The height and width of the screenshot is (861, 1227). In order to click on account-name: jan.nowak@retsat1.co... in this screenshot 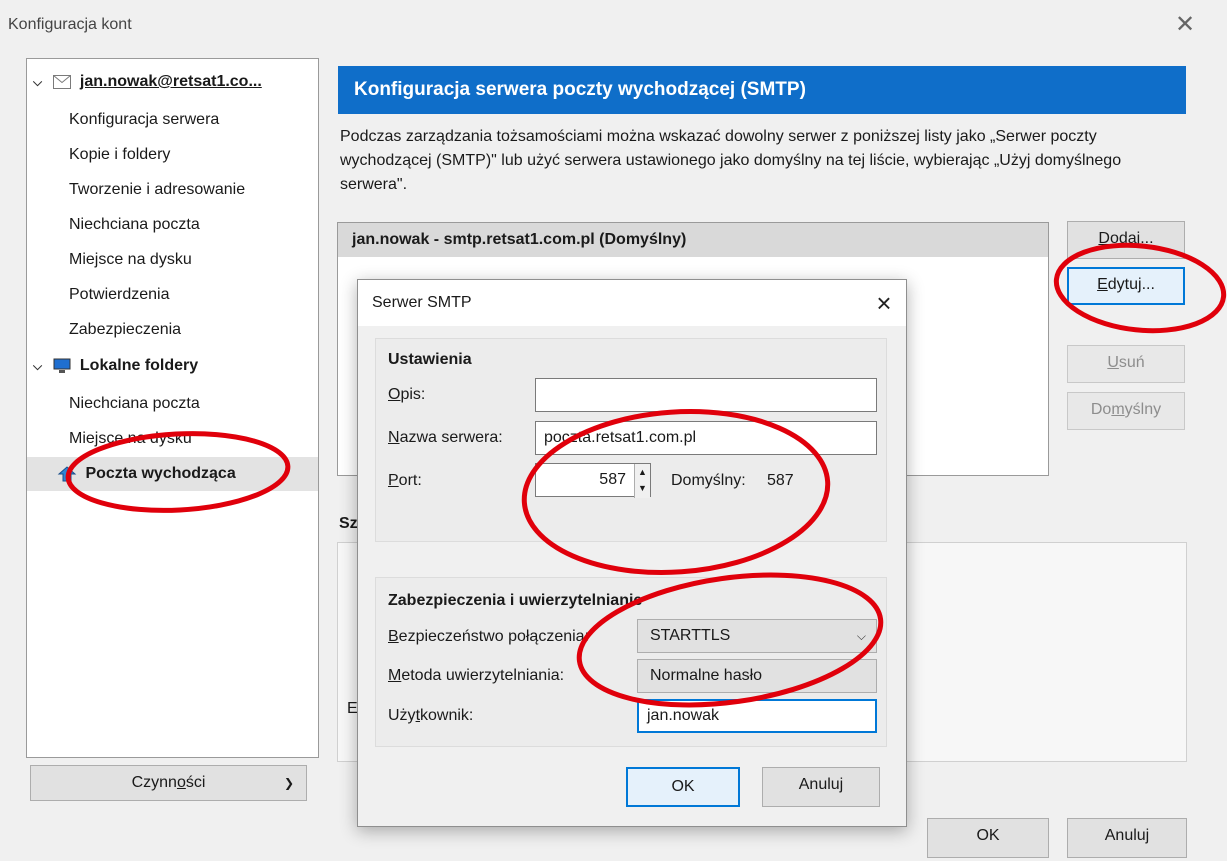, I will do `click(170, 81)`.